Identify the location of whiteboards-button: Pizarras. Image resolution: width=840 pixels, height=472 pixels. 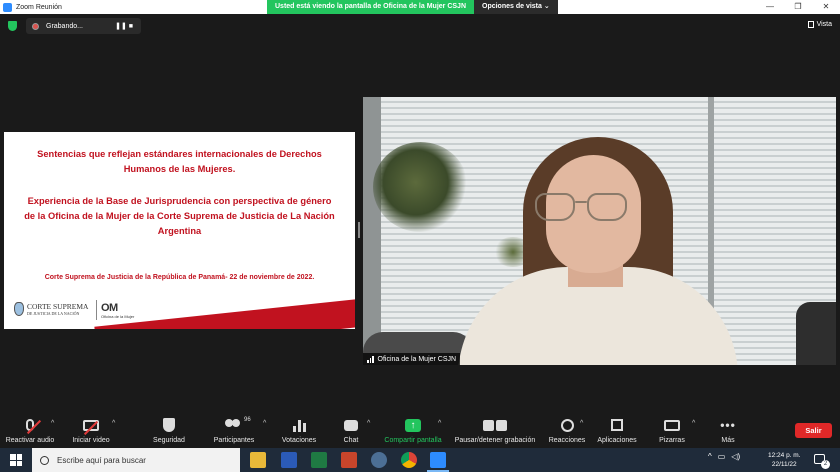
(672, 429).